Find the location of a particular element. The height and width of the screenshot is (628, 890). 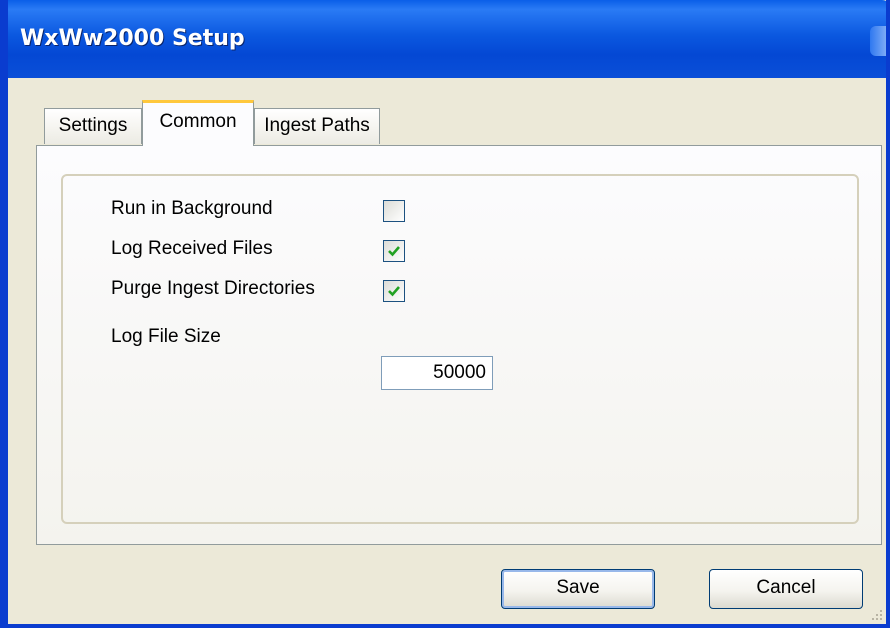

run-in-background-checkbox is located at coordinates (394, 211).